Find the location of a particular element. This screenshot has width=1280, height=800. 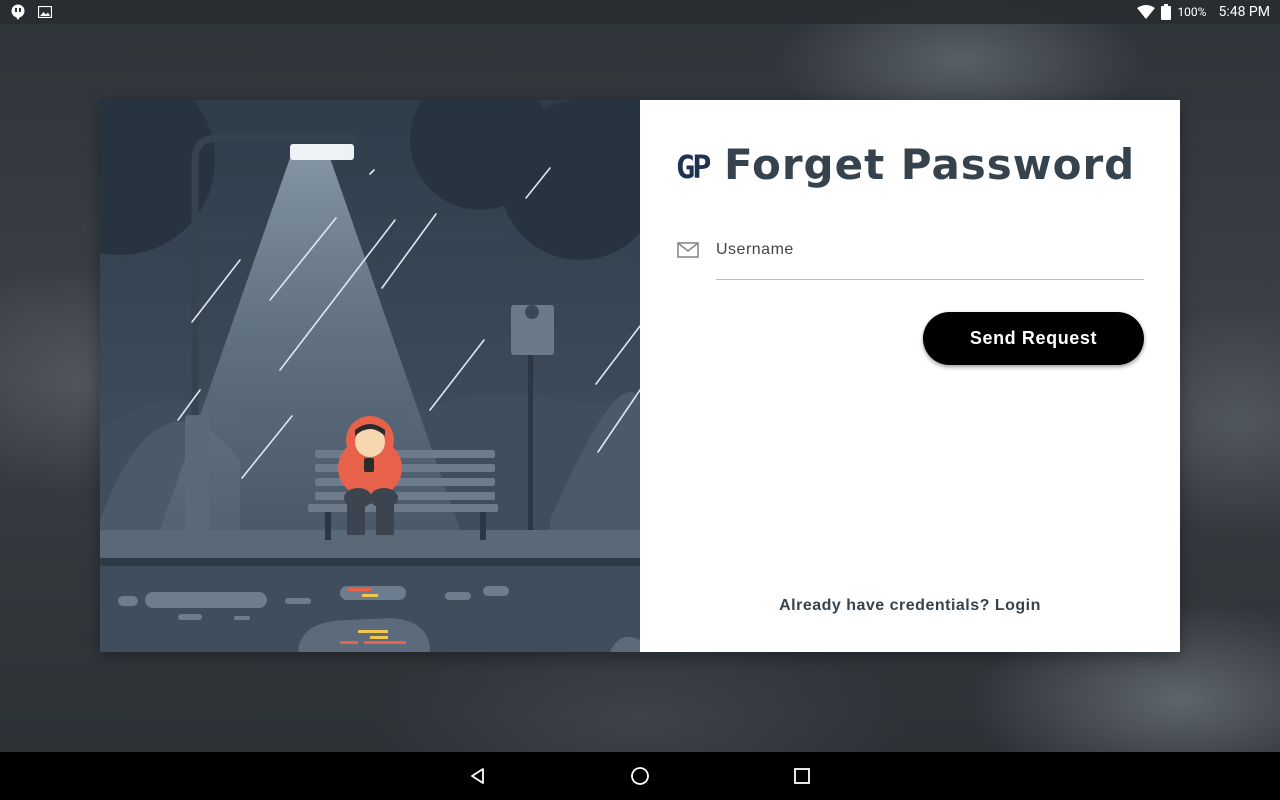

battery-level: 100% is located at coordinates (1192, 12).